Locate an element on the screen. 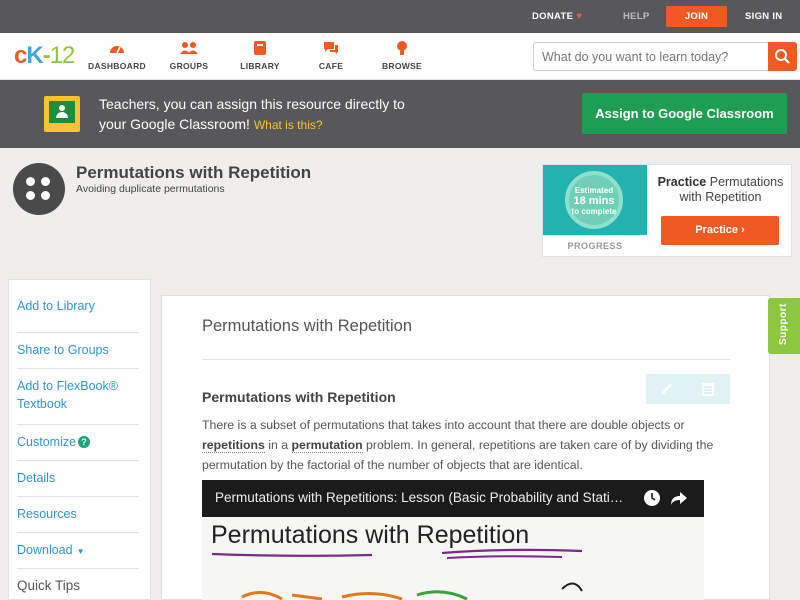  search-icon is located at coordinates (782, 56).